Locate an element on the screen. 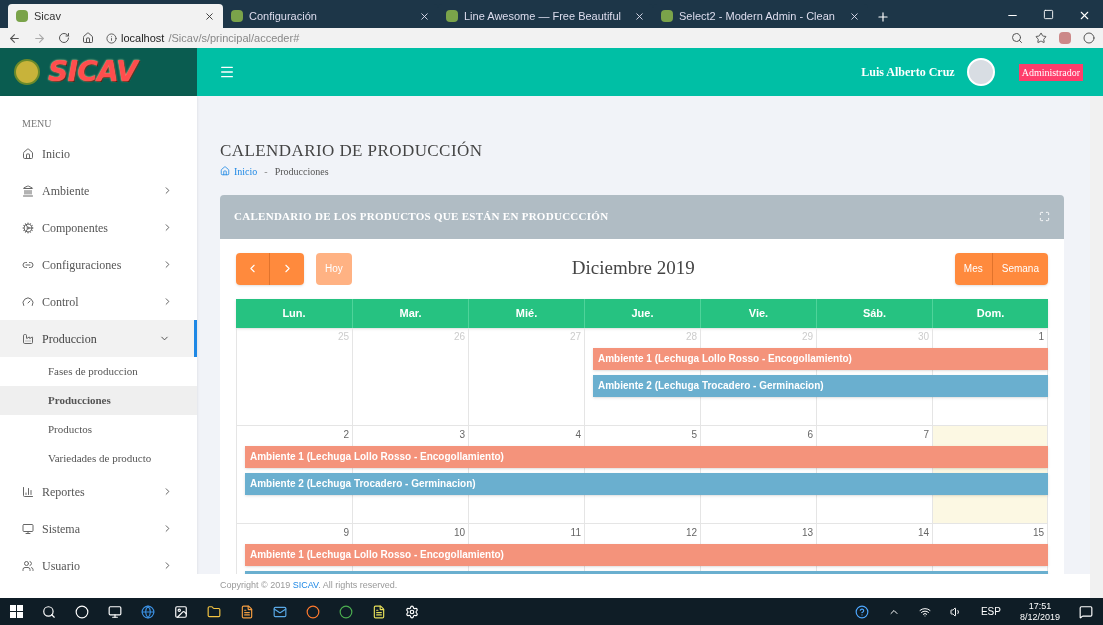 The height and width of the screenshot is (625, 1103). help-icon is located at coordinates (861, 611).